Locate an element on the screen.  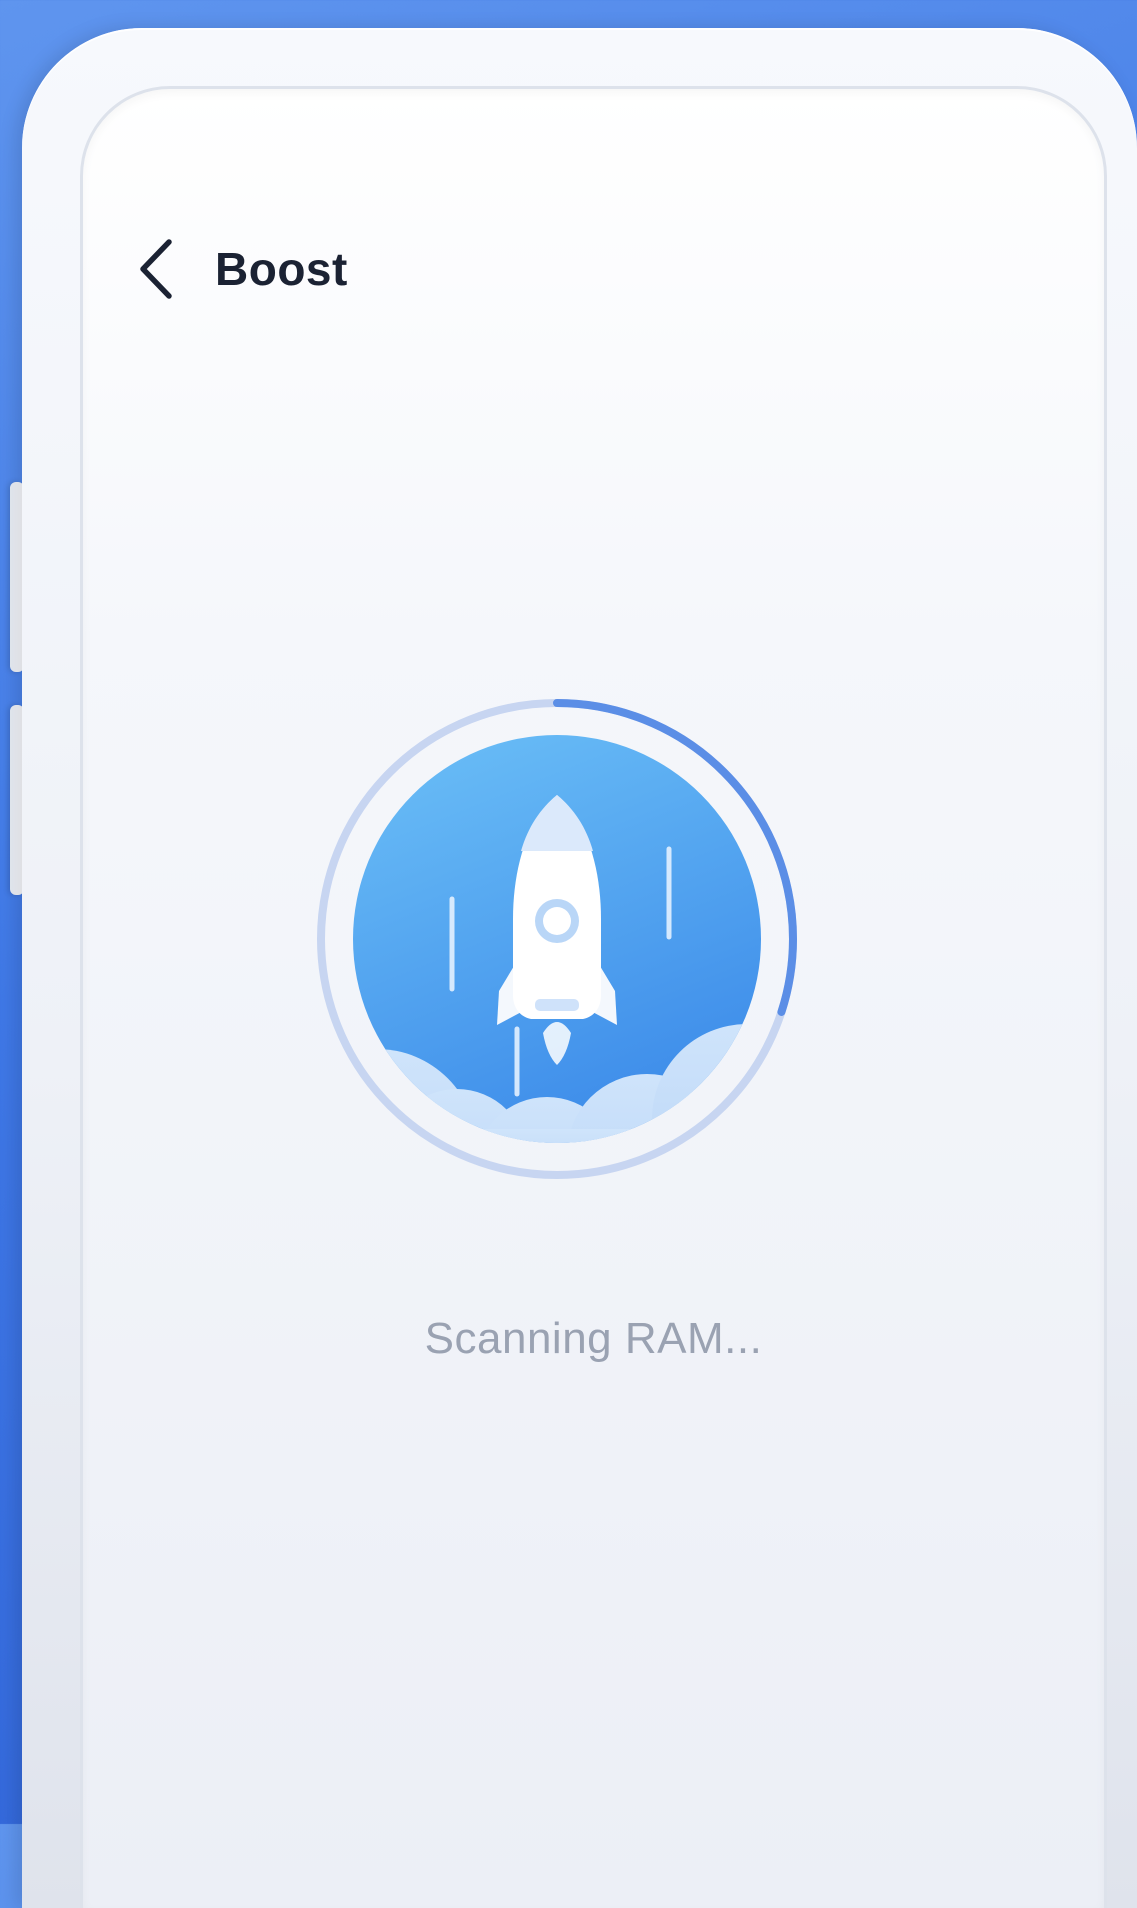
back-button is located at coordinates (165, 269).